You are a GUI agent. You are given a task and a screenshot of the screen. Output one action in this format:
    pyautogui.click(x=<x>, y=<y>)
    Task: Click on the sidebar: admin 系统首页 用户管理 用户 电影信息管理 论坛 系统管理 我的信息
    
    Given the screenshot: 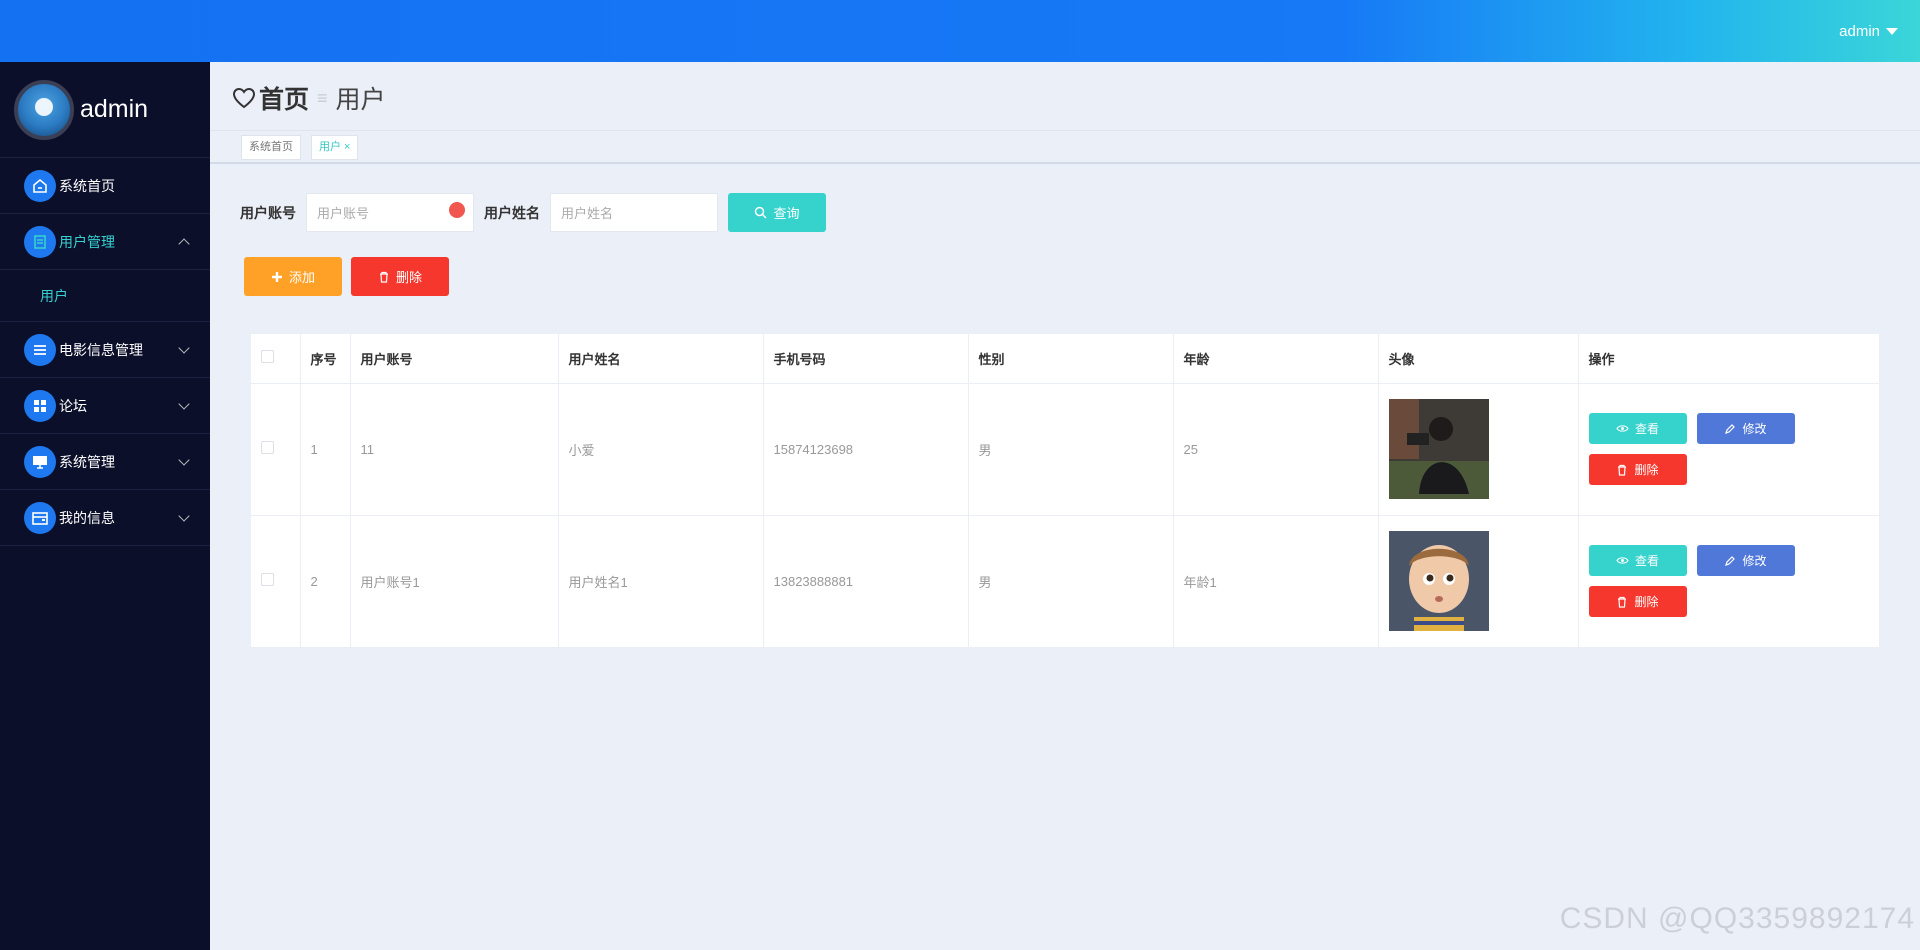 What is the action you would take?
    pyautogui.click(x=105, y=506)
    